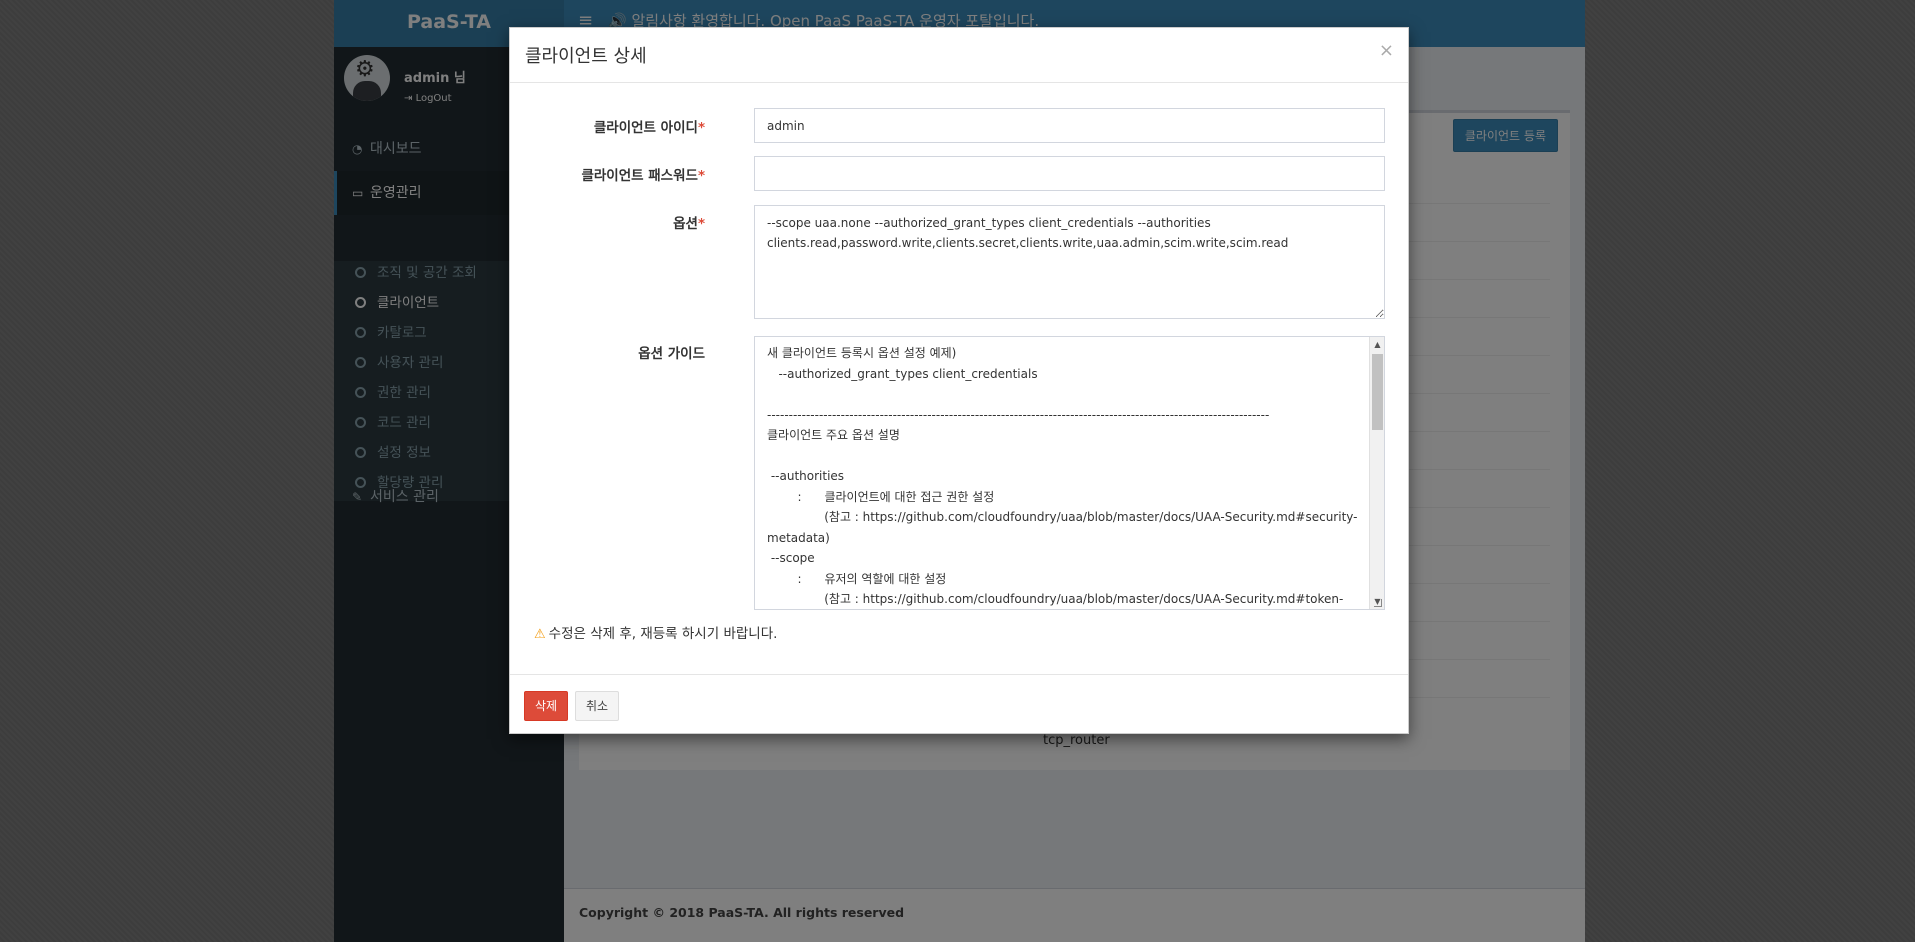  Describe the element at coordinates (1377, 392) in the screenshot. I see `scroll-thumb` at that location.